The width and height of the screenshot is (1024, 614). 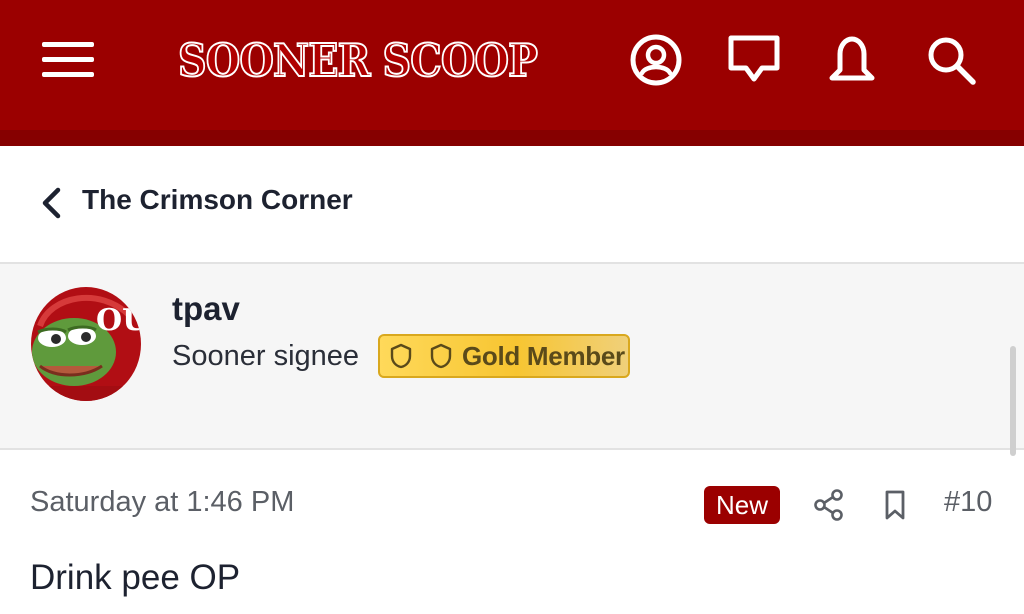 I want to click on scrollbar, so click(x=1013, y=401).